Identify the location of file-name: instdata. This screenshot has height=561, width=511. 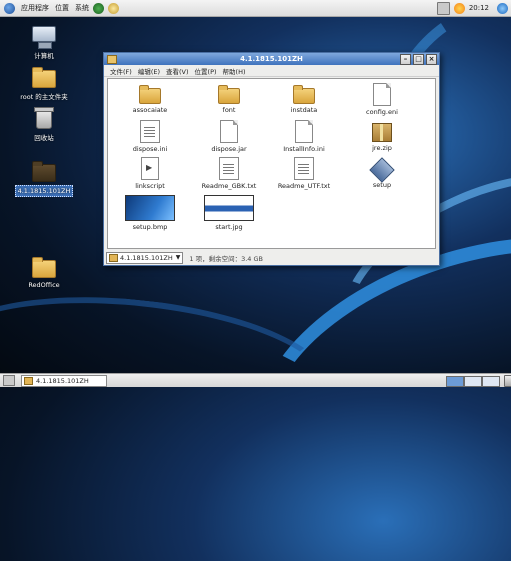
(304, 110).